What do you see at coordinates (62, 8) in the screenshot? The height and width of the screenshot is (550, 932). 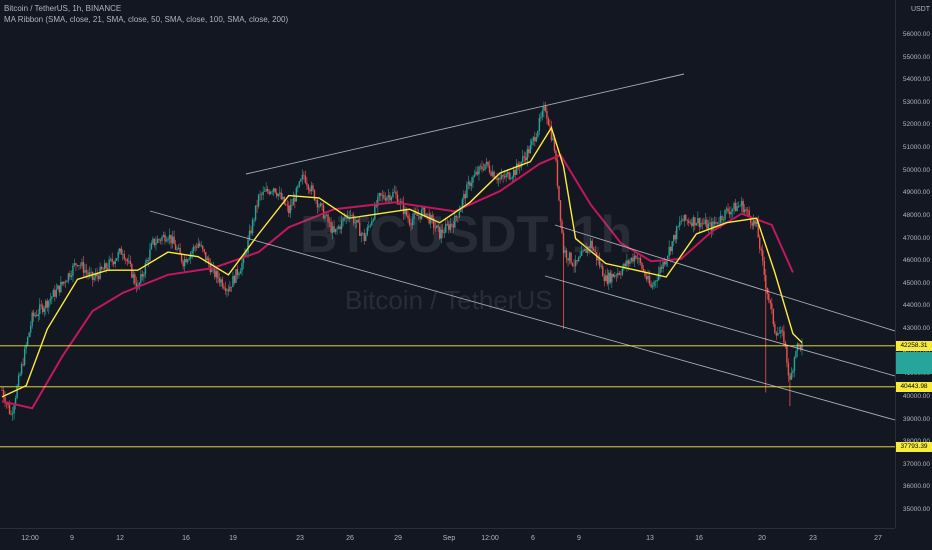 I see `symbol-legend: Bitcoin / TetherUS, 1h, BINANCE` at bounding box center [62, 8].